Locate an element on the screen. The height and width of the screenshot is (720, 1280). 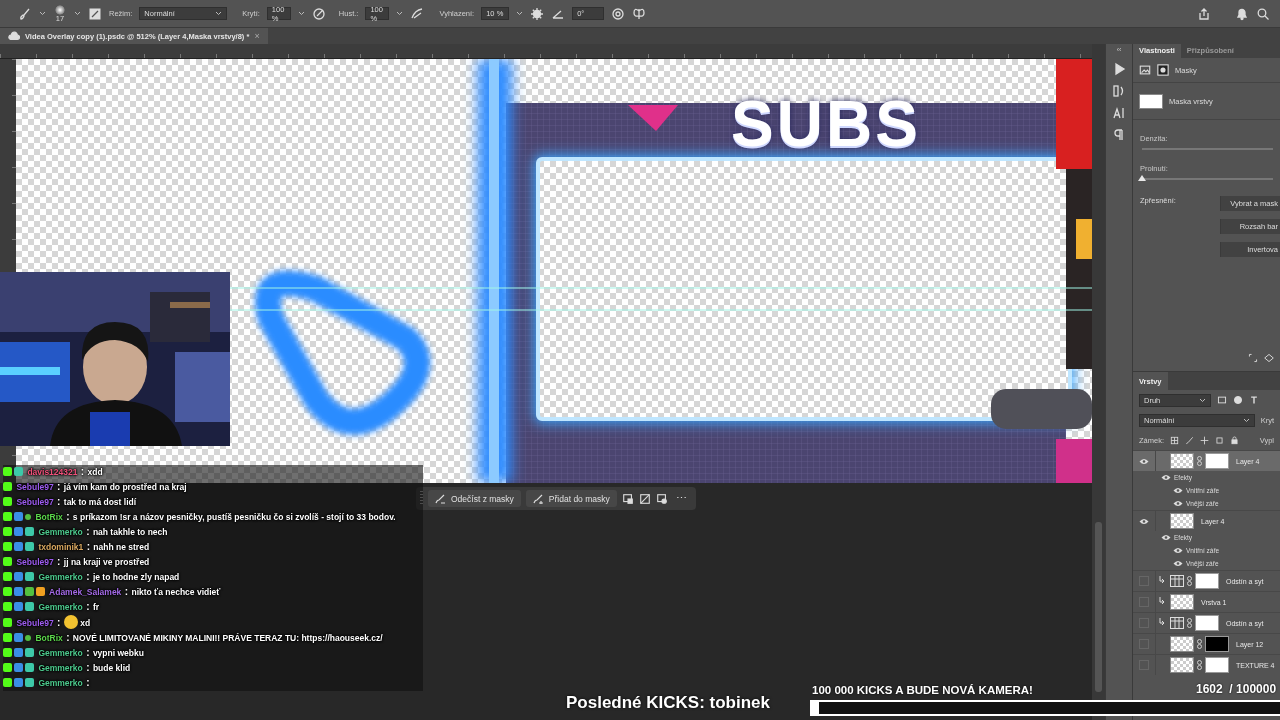
chat-message: BotRix : NOVÉ LIMITOVANÉ MIKINY MALINI!! PRÁVE TERAZ TU: https://haouseek.cz/ is located at coordinates (213, 638).